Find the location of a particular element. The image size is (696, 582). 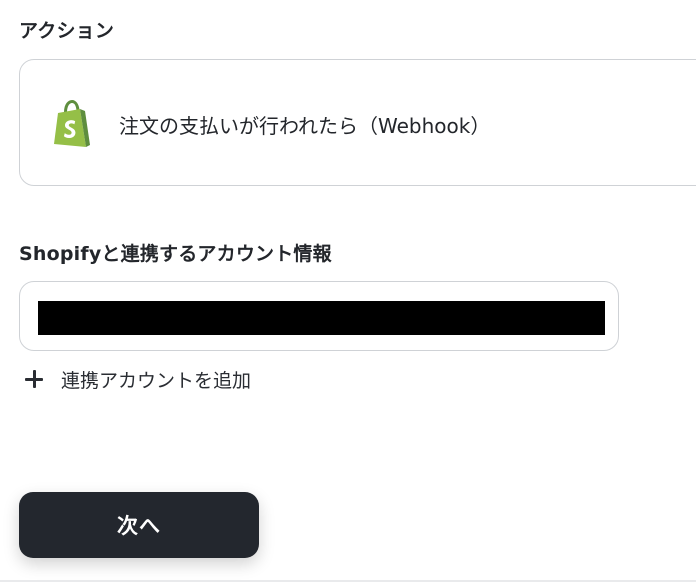

next-button: 次へ is located at coordinates (139, 525).